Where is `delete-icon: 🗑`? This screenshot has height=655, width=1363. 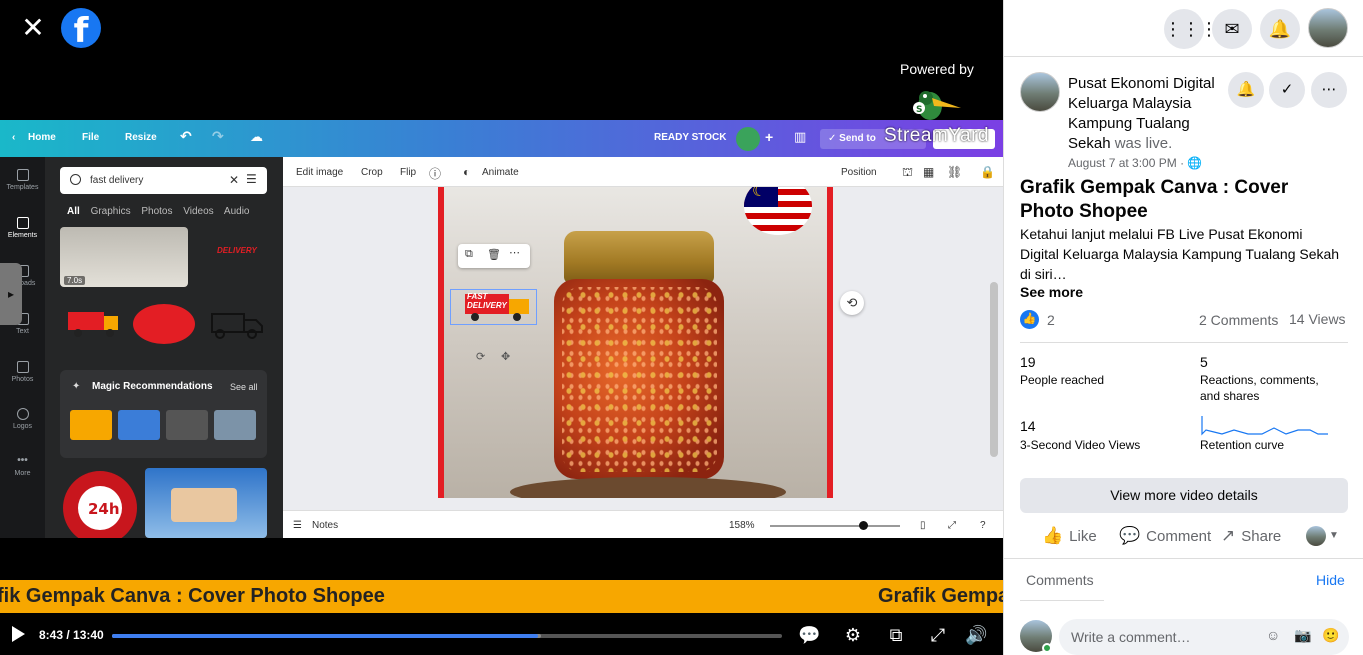
delete-icon: 🗑 is located at coordinates (494, 254).